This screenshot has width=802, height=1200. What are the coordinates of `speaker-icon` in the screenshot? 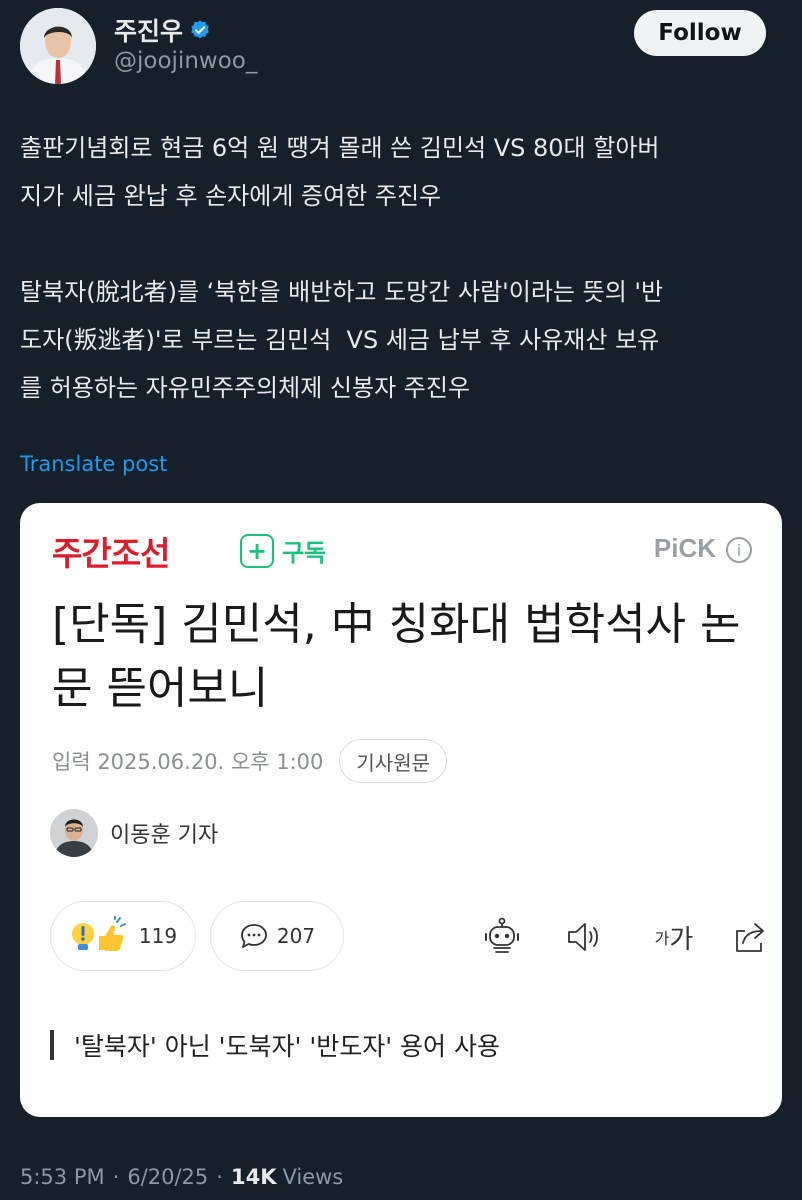 It's located at (583, 937).